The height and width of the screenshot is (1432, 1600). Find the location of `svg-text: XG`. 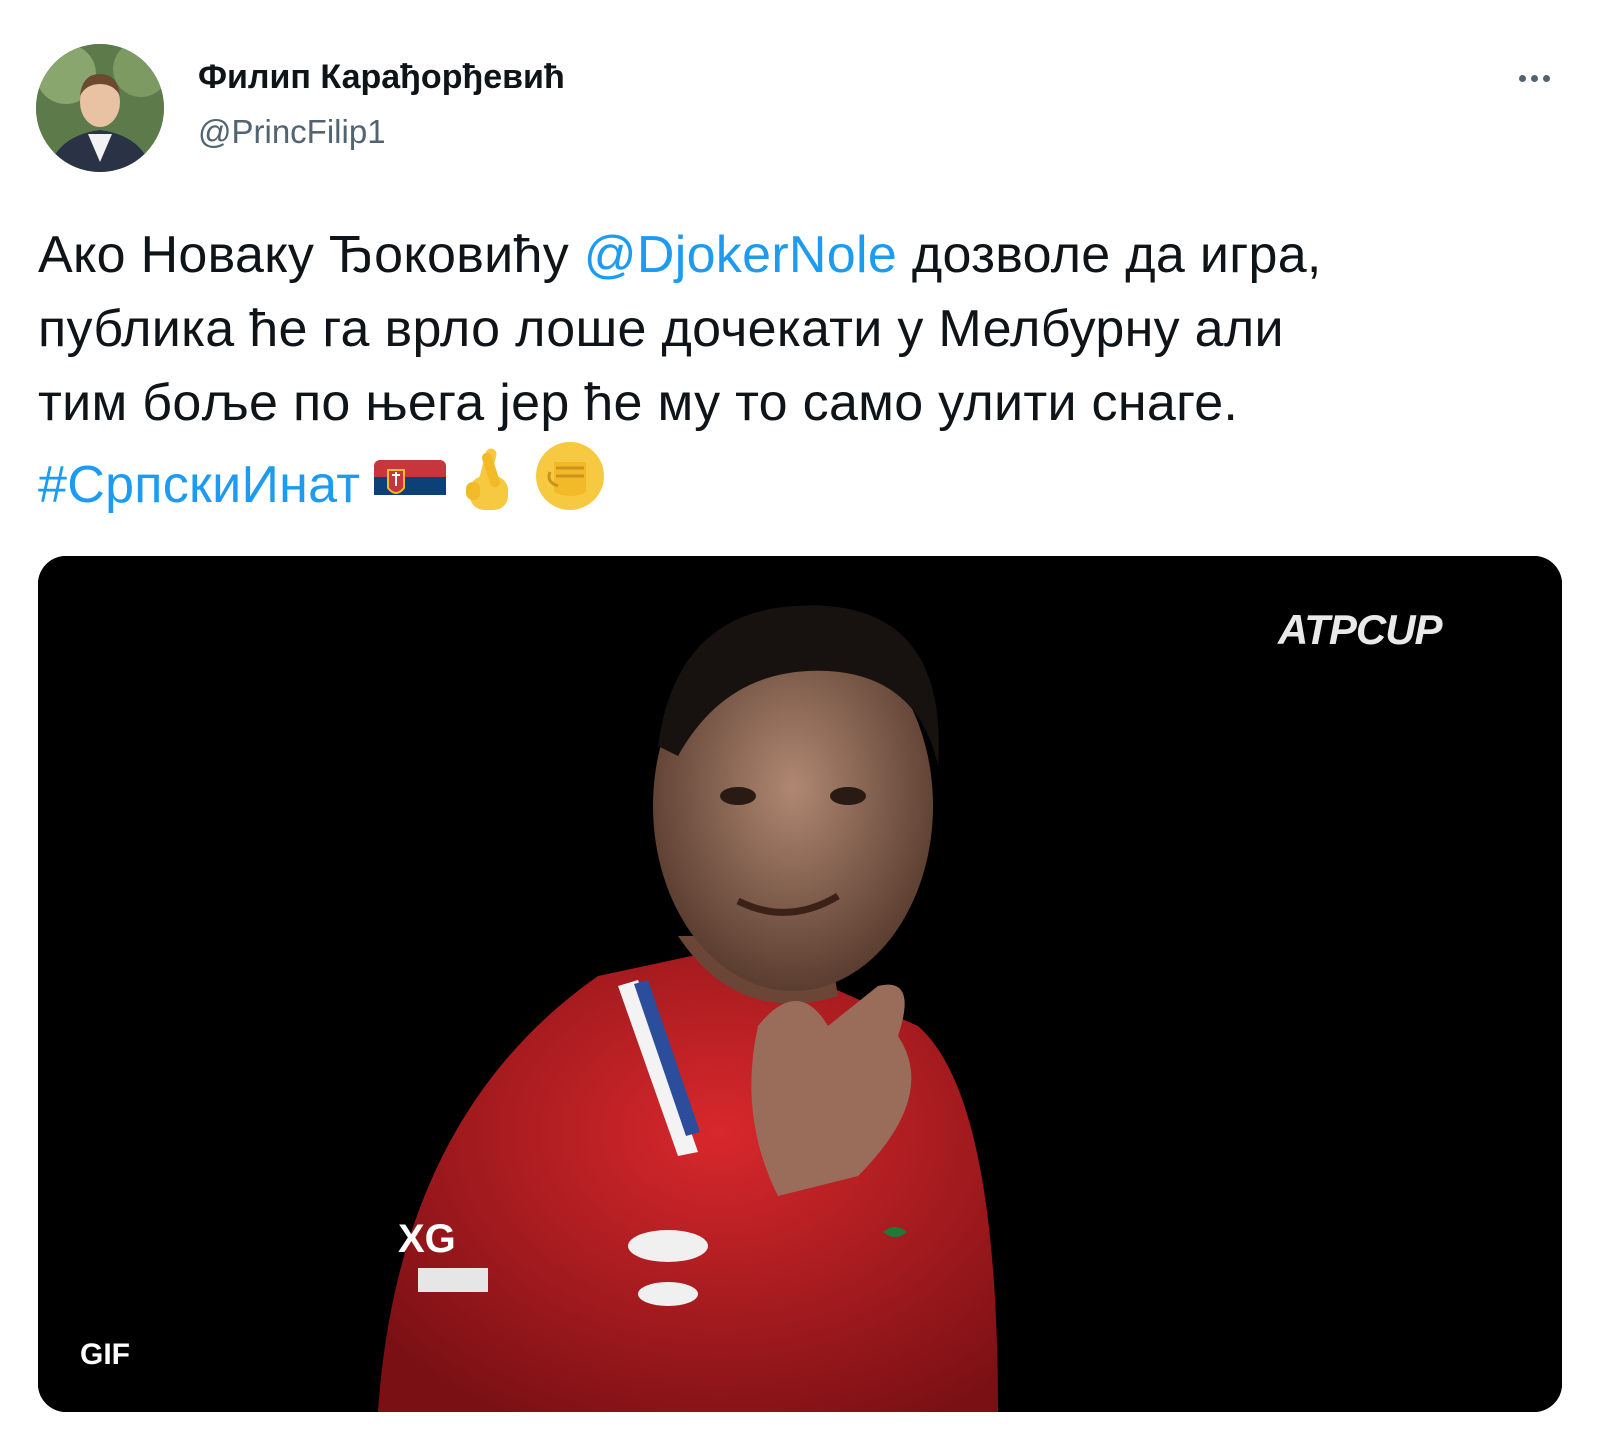

svg-text: XG is located at coordinates (427, 1239).